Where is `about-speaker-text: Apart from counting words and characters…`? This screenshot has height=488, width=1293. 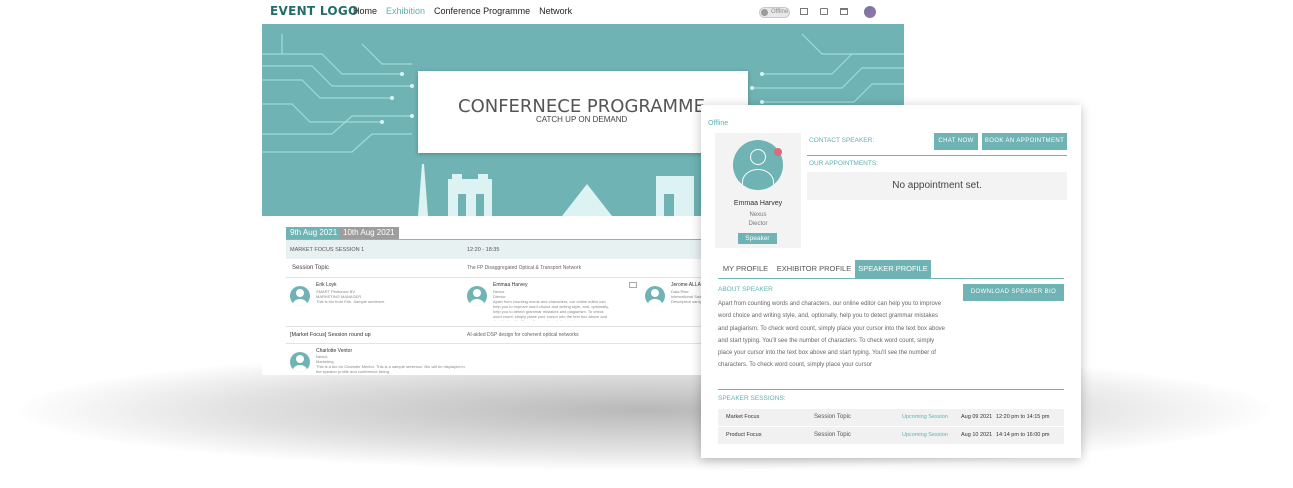
about-speaker-text: Apart from counting words and characters… is located at coordinates (832, 335).